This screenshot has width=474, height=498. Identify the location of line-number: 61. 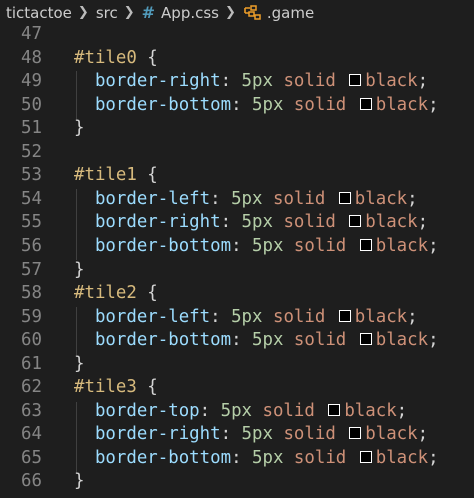
(31, 363).